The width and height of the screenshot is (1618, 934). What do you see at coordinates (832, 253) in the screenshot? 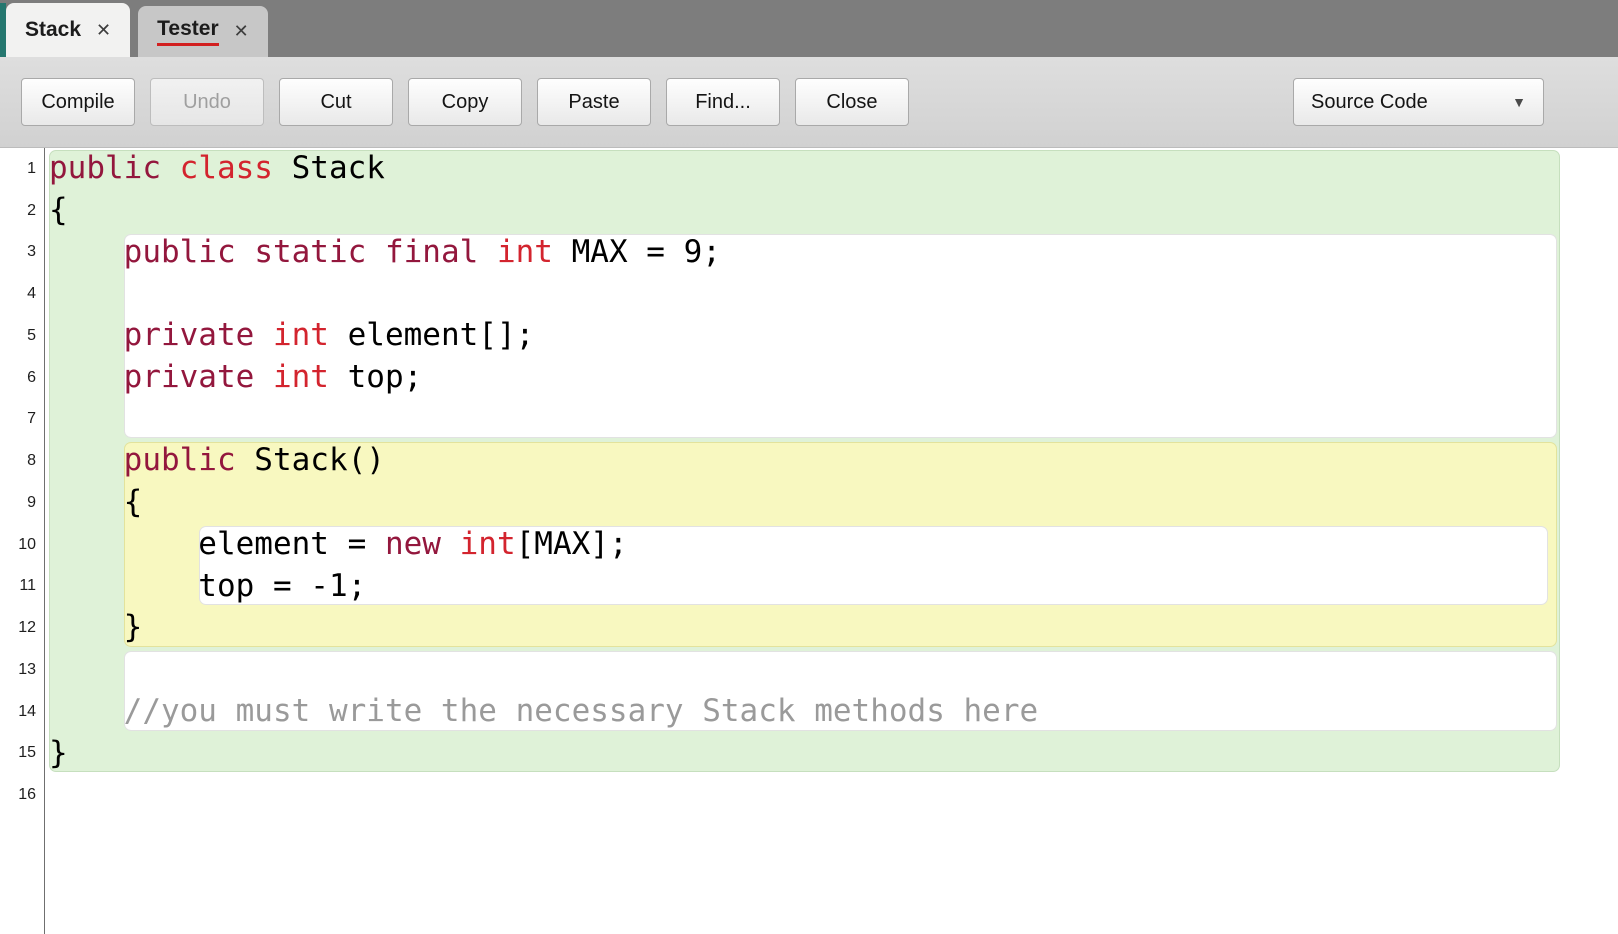
I see `code-line-3: public static final int MAX = 9;` at bounding box center [832, 253].